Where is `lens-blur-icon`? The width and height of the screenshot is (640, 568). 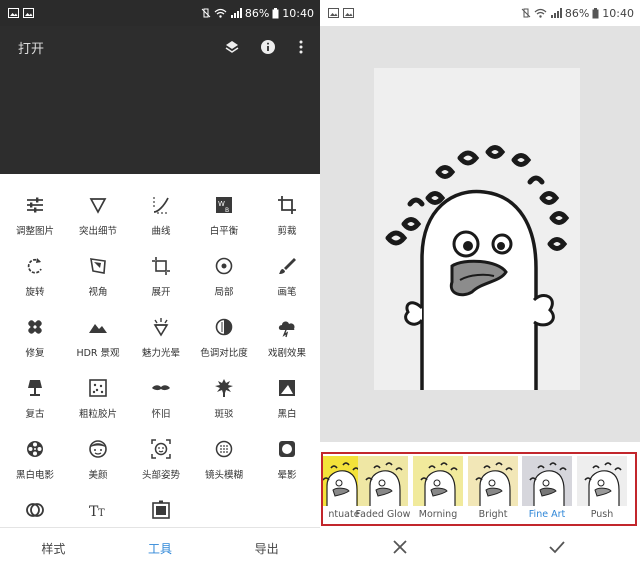 lens-blur-icon is located at coordinates (224, 449).